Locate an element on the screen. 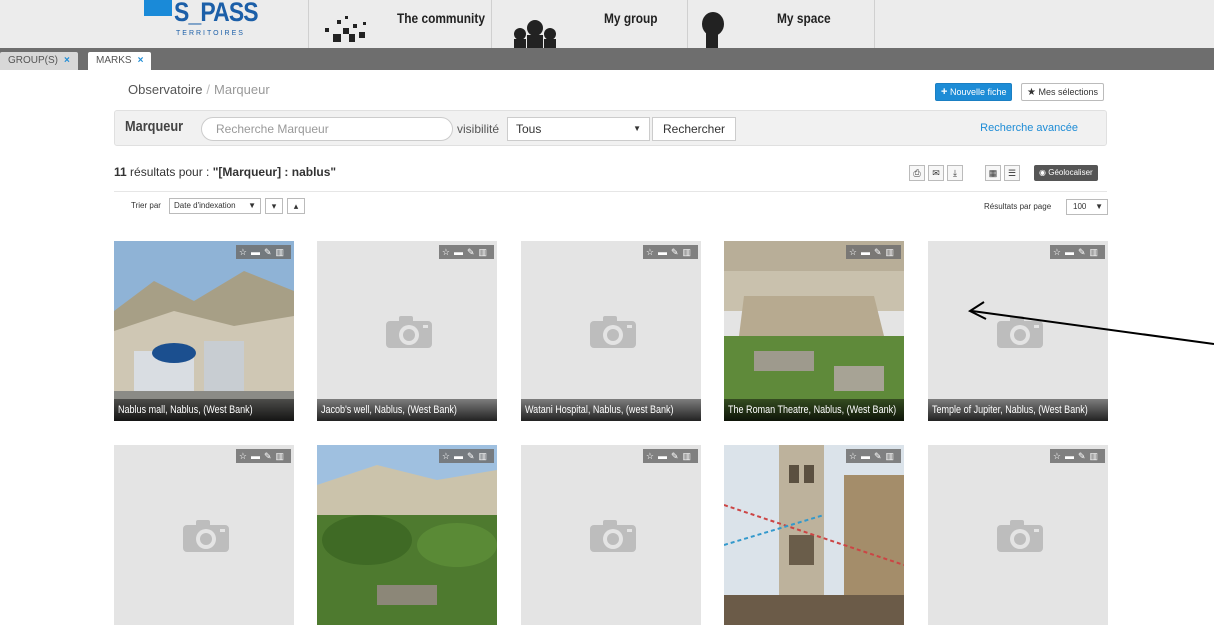 Image resolution: width=1214 pixels, height=625 pixels. nav-community: The community is located at coordinates (400, 24).